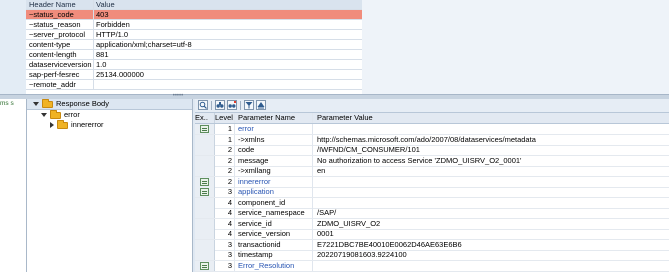 The height and width of the screenshot is (272, 669). Describe the element at coordinates (60, 114) in the screenshot. I see `tree-node-error: error` at that location.